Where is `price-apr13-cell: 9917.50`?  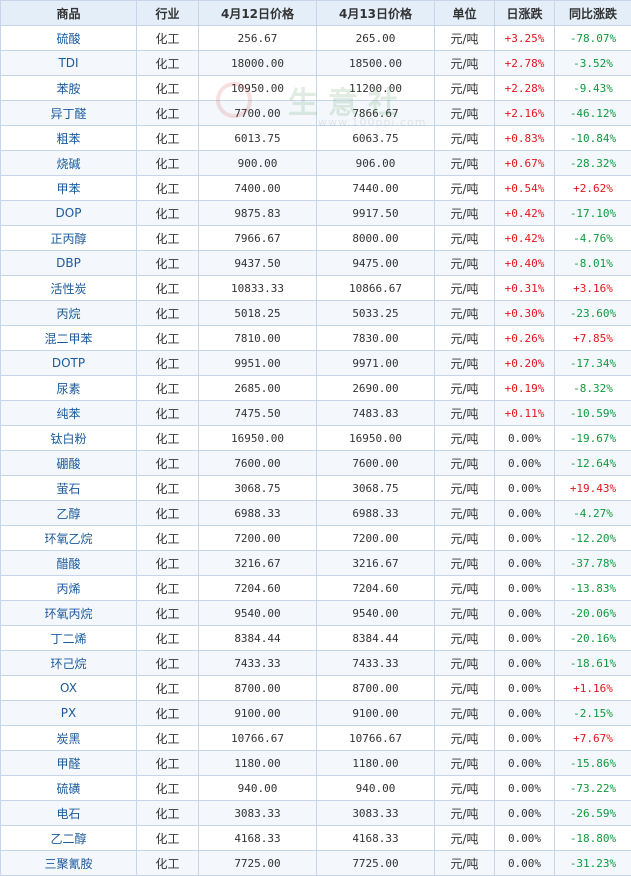 price-apr13-cell: 9917.50 is located at coordinates (376, 213).